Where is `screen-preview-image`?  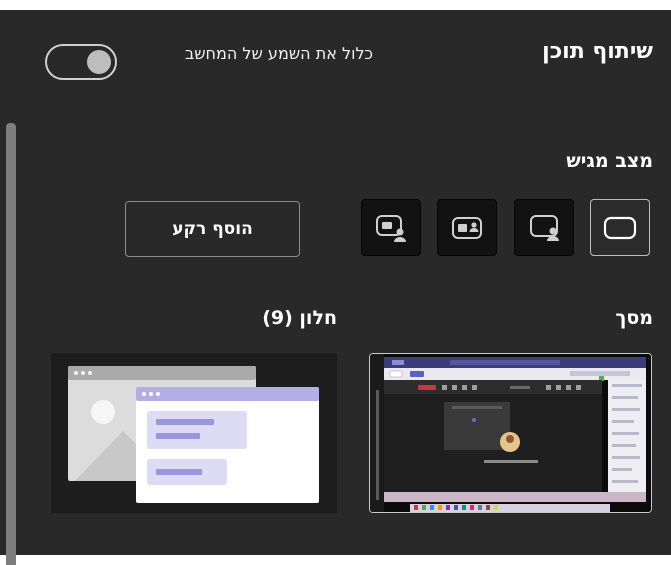
screen-preview-image is located at coordinates (510, 433).